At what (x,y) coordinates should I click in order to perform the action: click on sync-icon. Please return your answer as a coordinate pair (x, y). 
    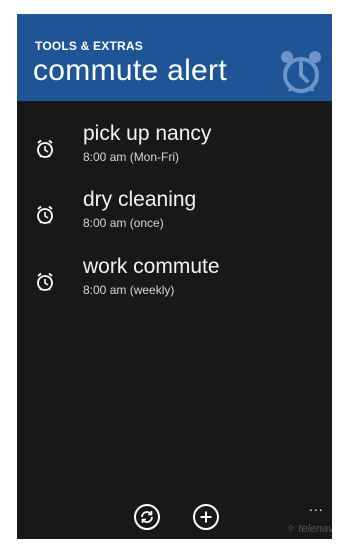
    Looking at the image, I should click on (147, 517).